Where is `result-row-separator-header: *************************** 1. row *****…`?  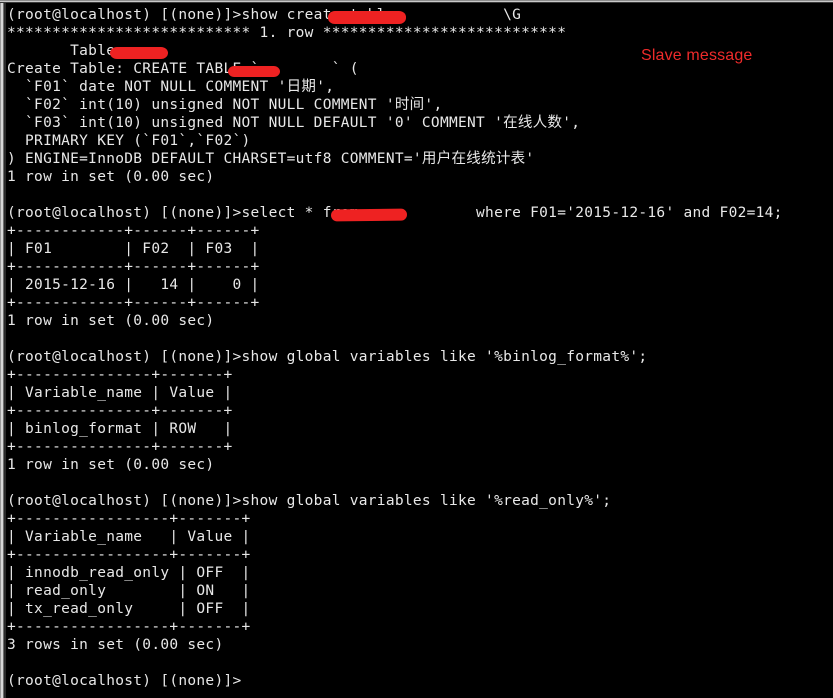
result-row-separator-header: *************************** 1. row *****… is located at coordinates (287, 33).